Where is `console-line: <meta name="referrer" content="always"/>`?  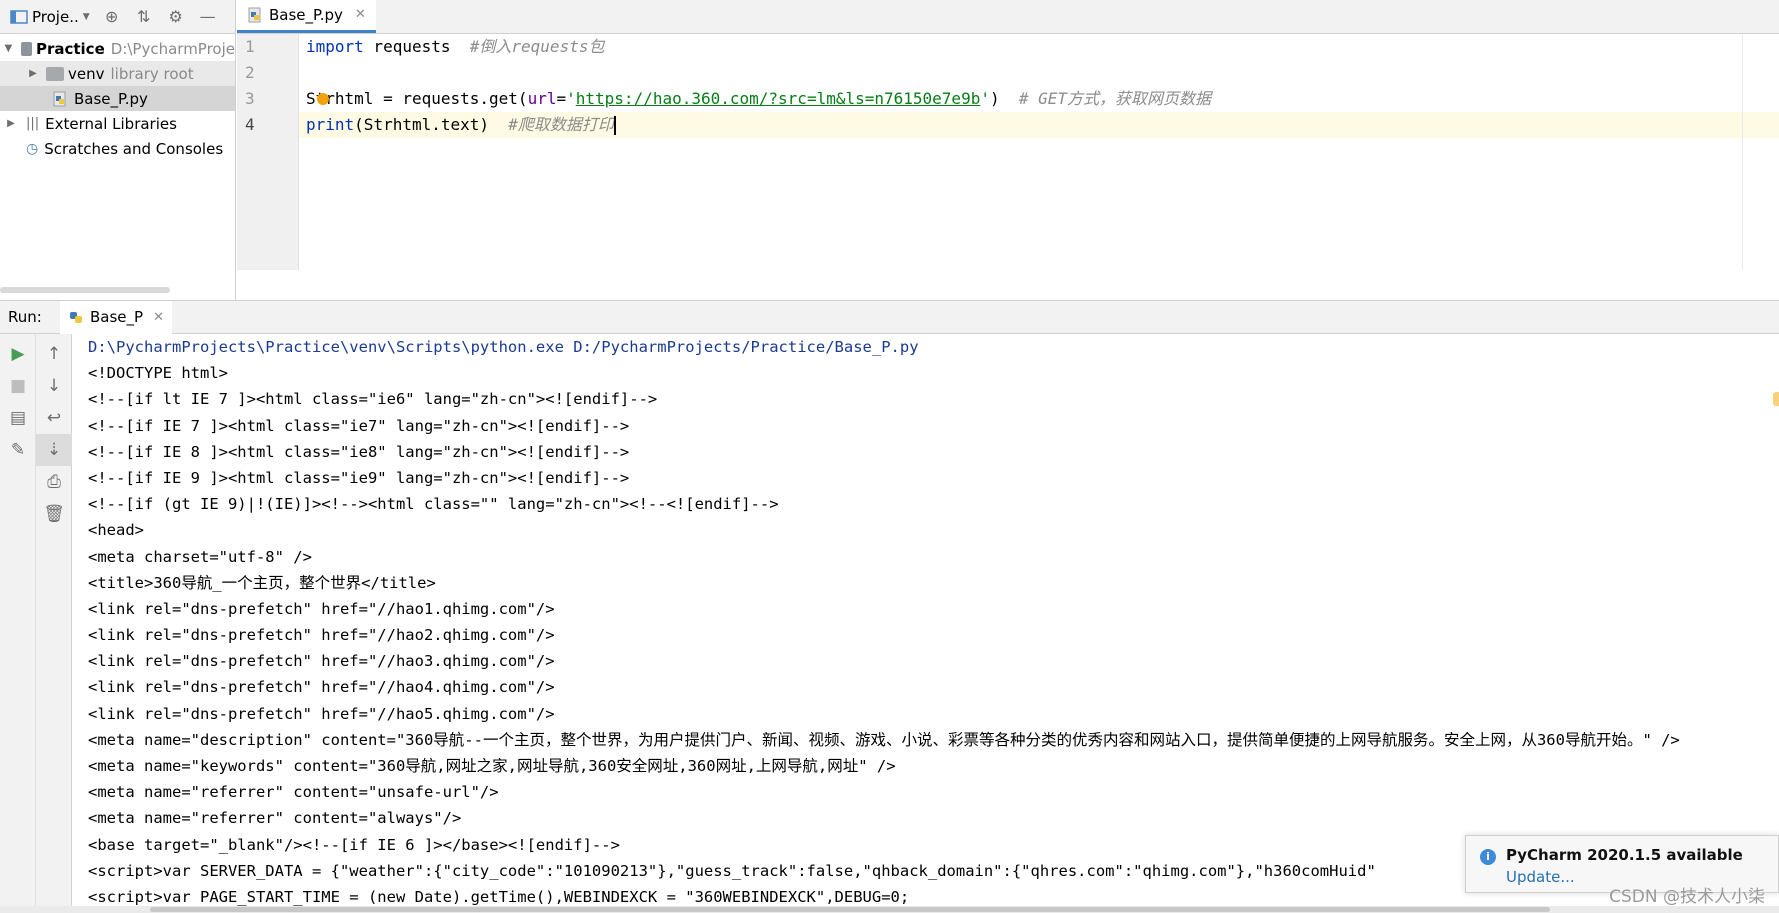 console-line: <meta name="referrer" content="always"/> is located at coordinates (275, 818).